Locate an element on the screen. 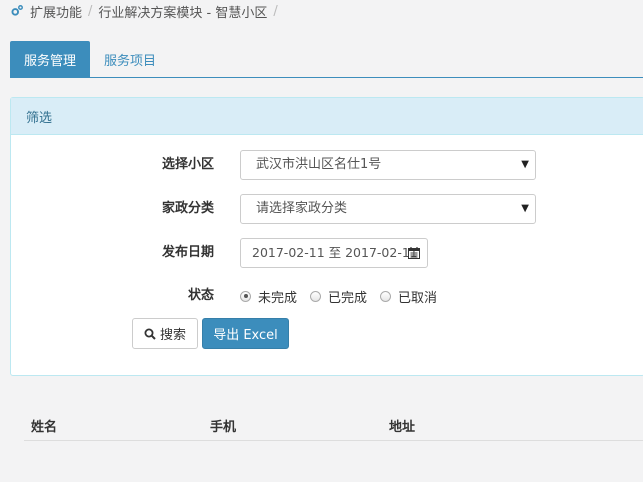 The image size is (643, 482). search-icon is located at coordinates (150, 334).